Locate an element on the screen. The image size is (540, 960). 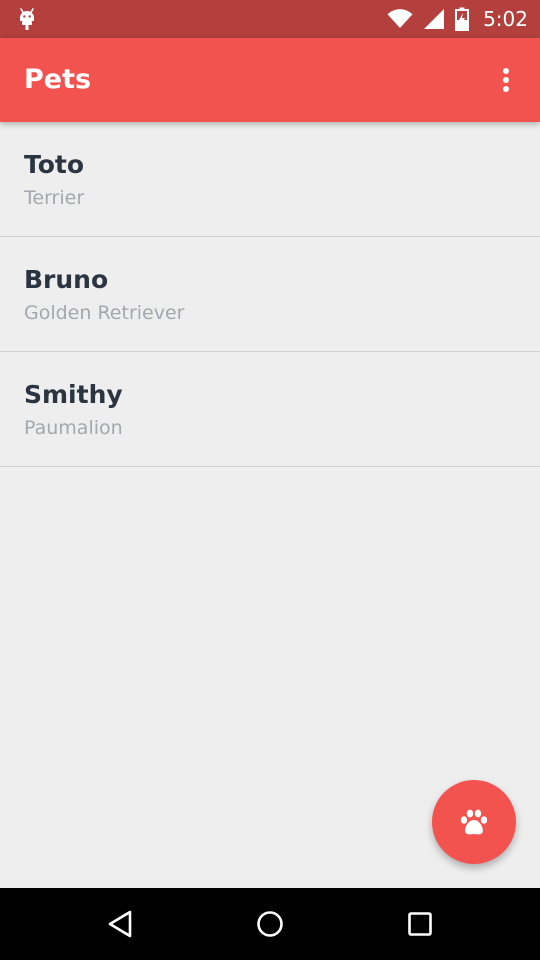
more-vert-icon is located at coordinates (506, 80).